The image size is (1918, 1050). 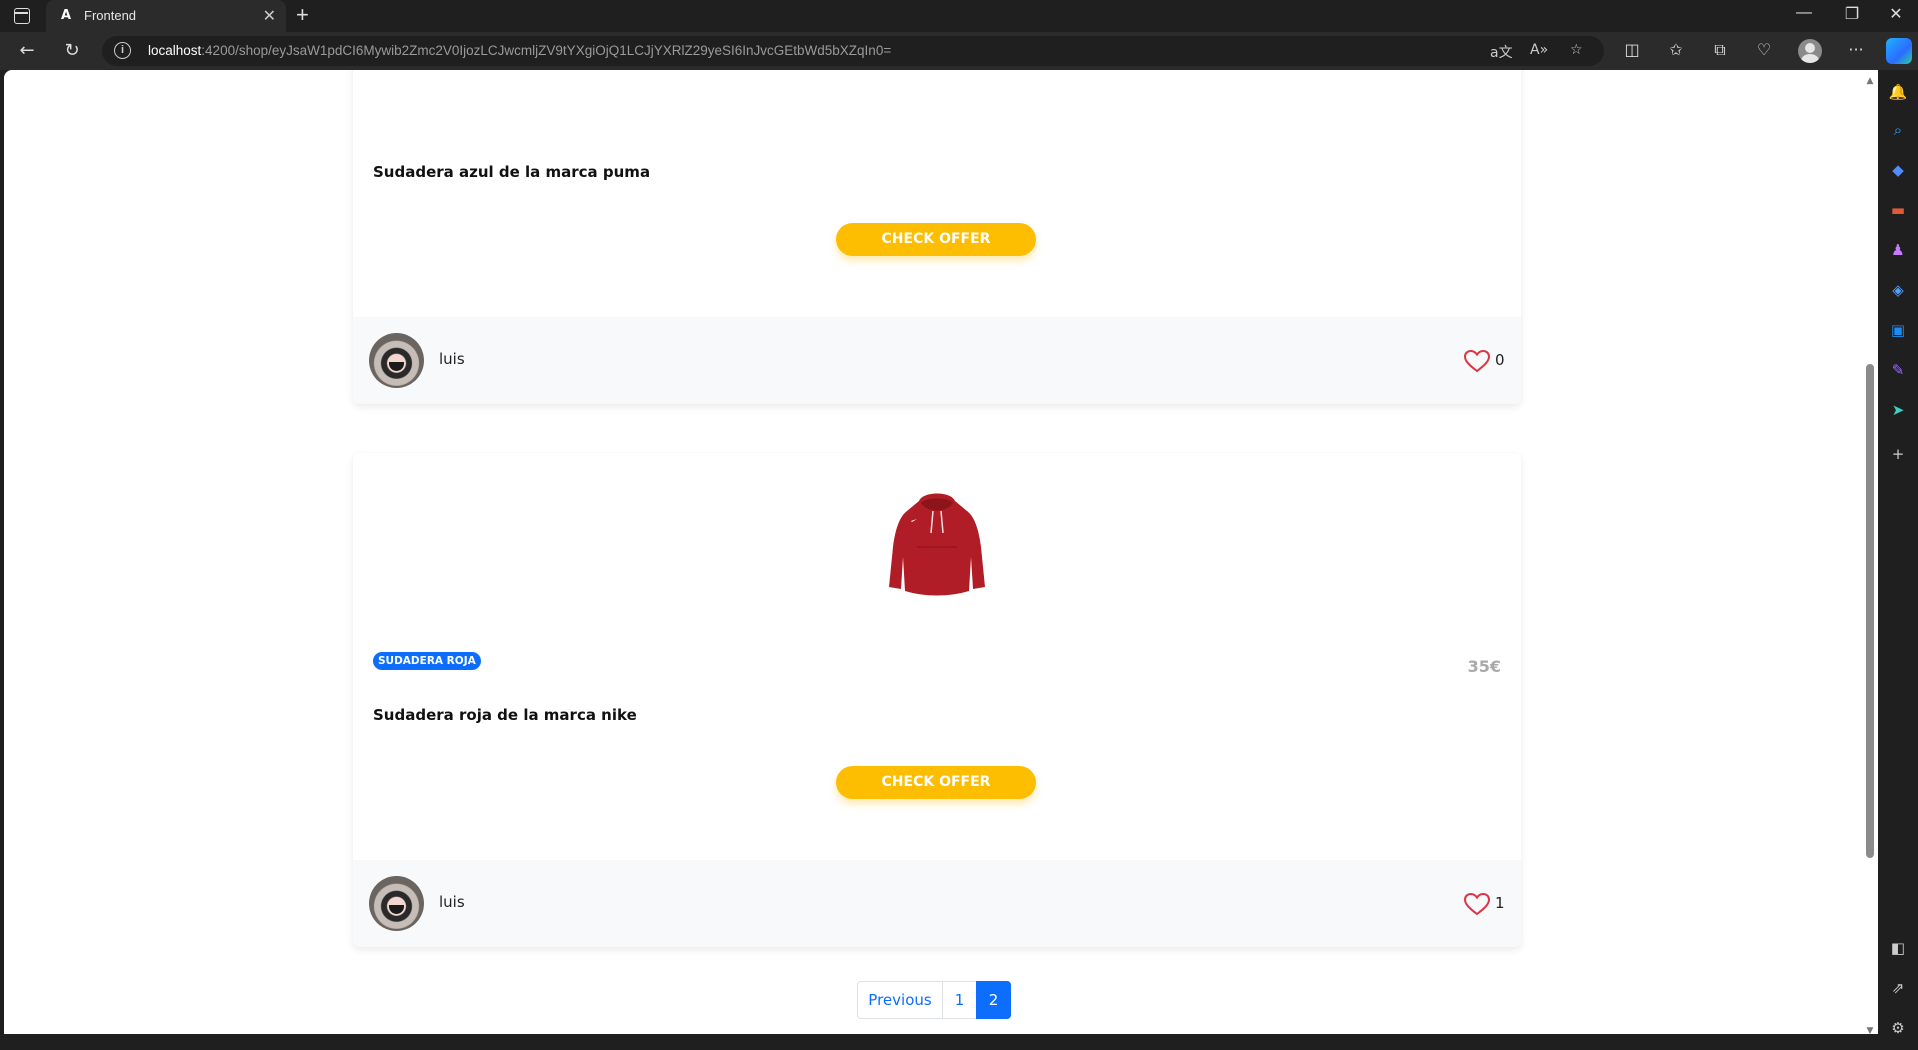 I want to click on designer-icon: ✎, so click(x=1898, y=370).